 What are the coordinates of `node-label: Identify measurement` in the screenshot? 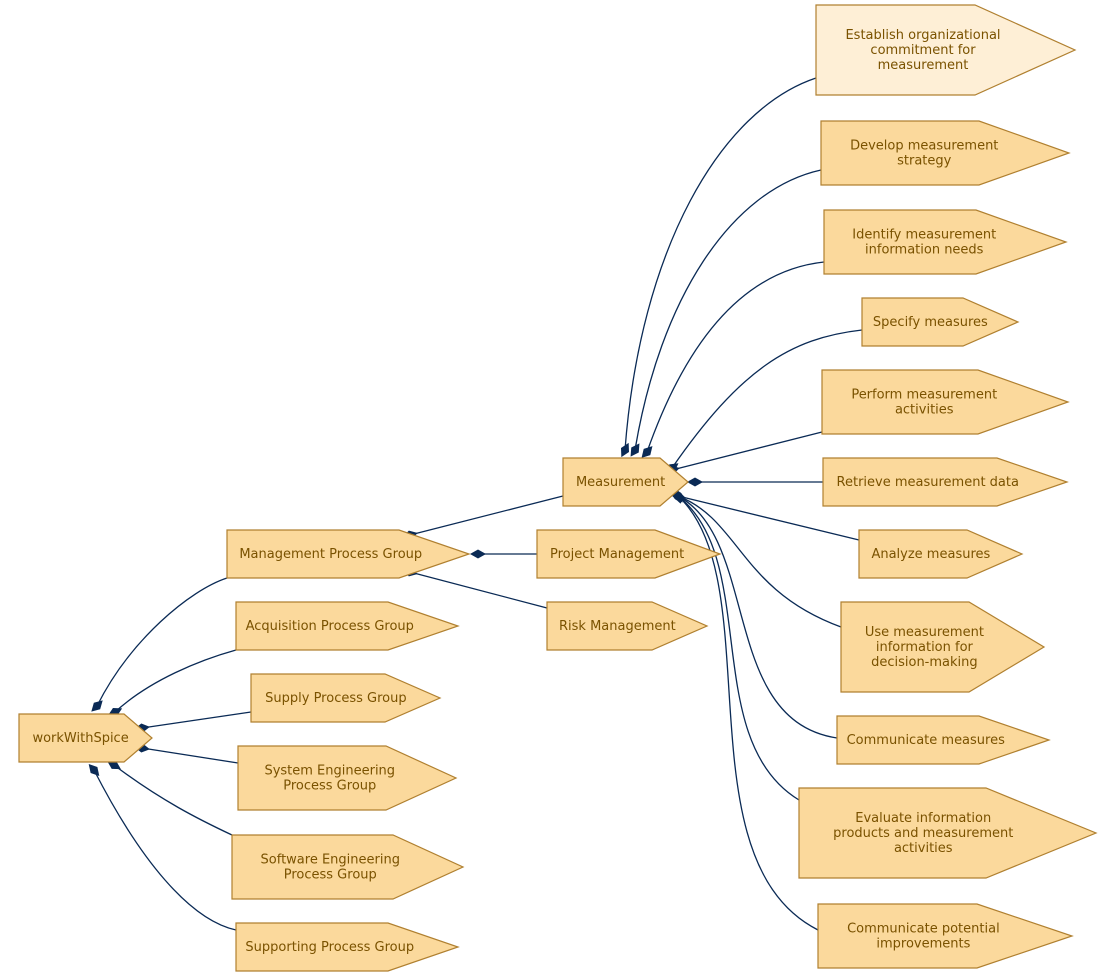 It's located at (924, 235).